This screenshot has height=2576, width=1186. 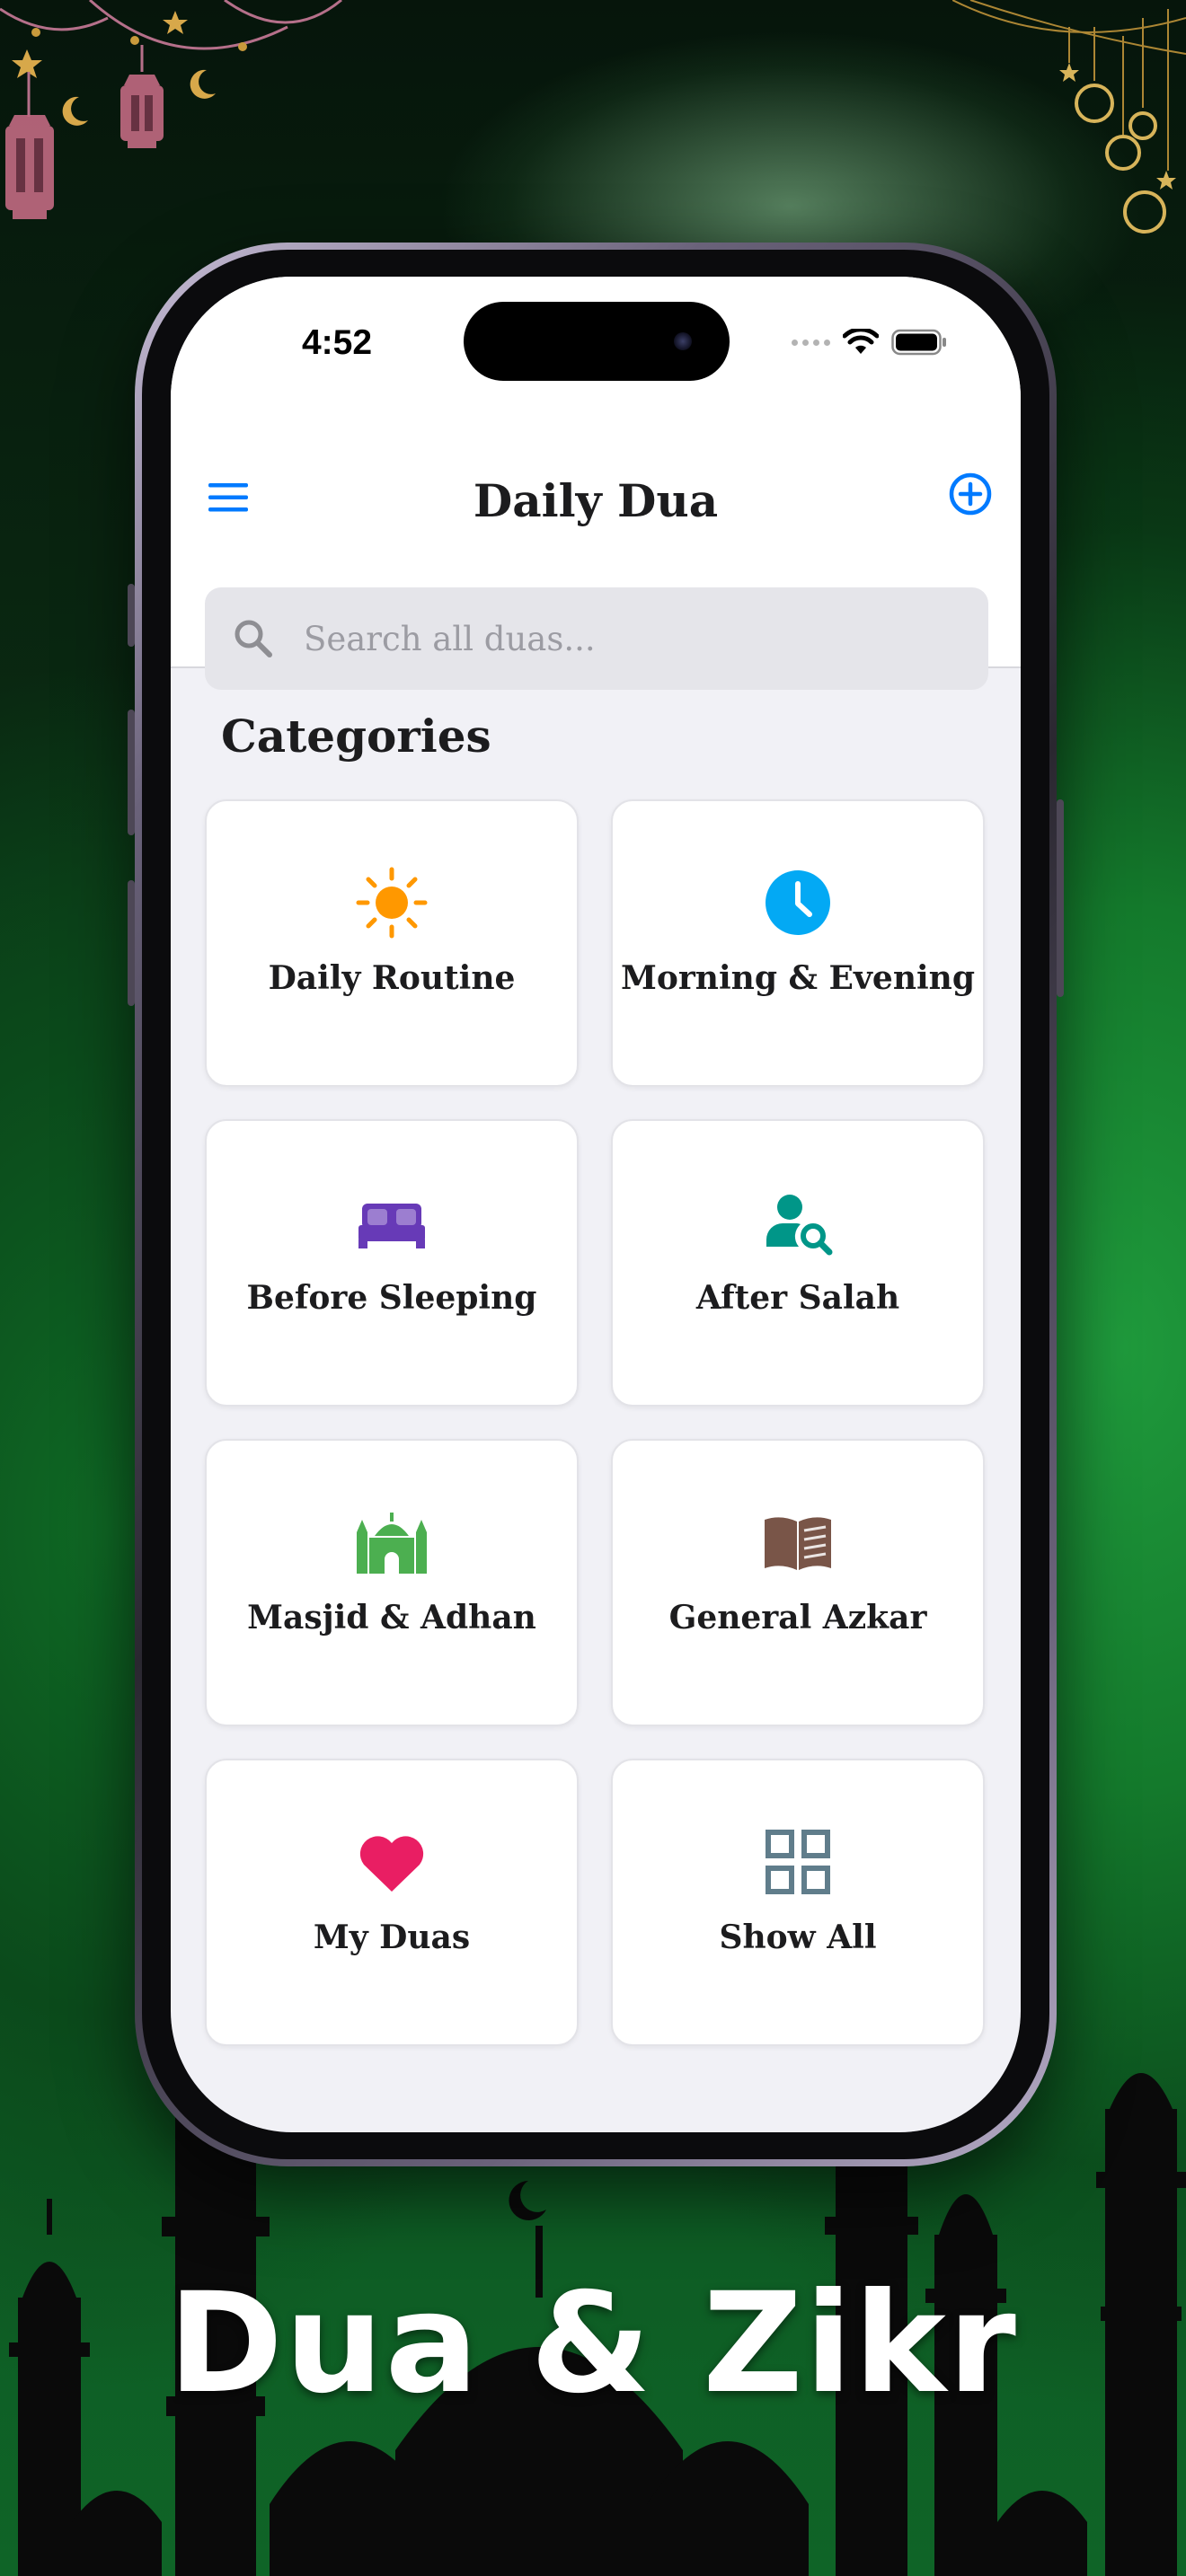 I want to click on bed-icon, so click(x=392, y=1222).